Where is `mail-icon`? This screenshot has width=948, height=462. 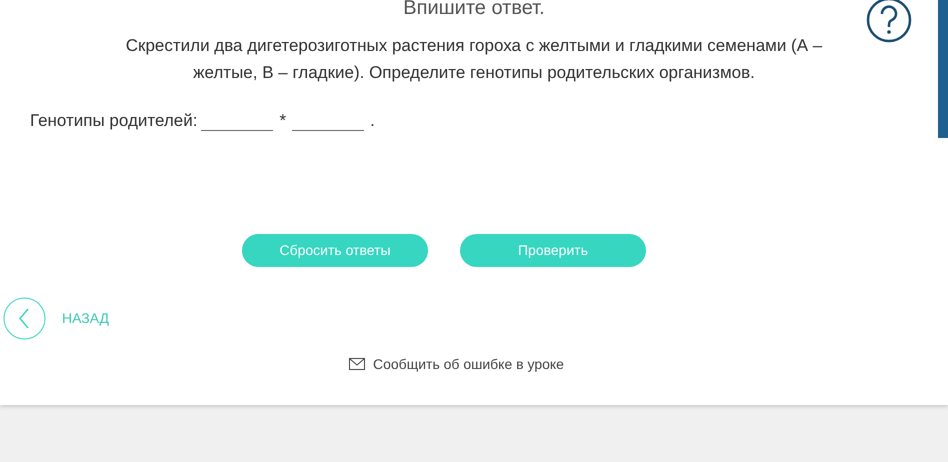
mail-icon is located at coordinates (357, 364).